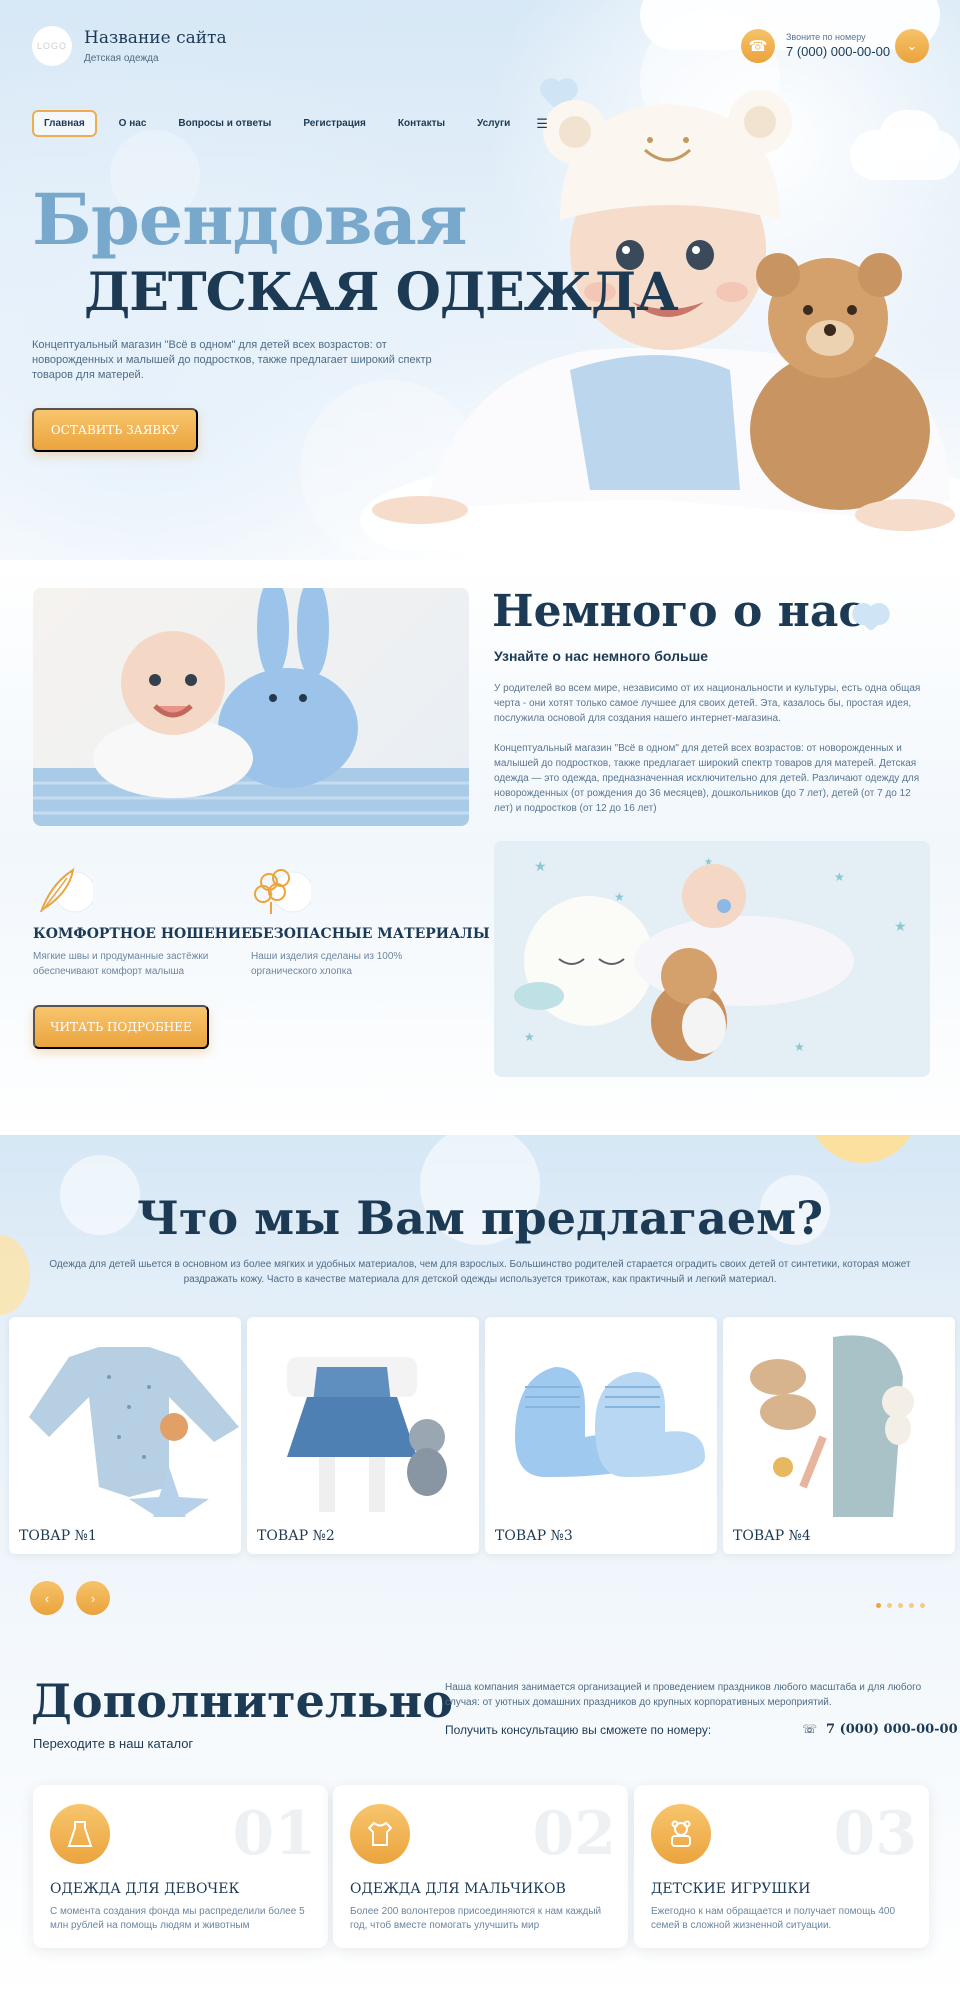  Describe the element at coordinates (810, 1729) in the screenshot. I see `phone-icon: ☏` at that location.